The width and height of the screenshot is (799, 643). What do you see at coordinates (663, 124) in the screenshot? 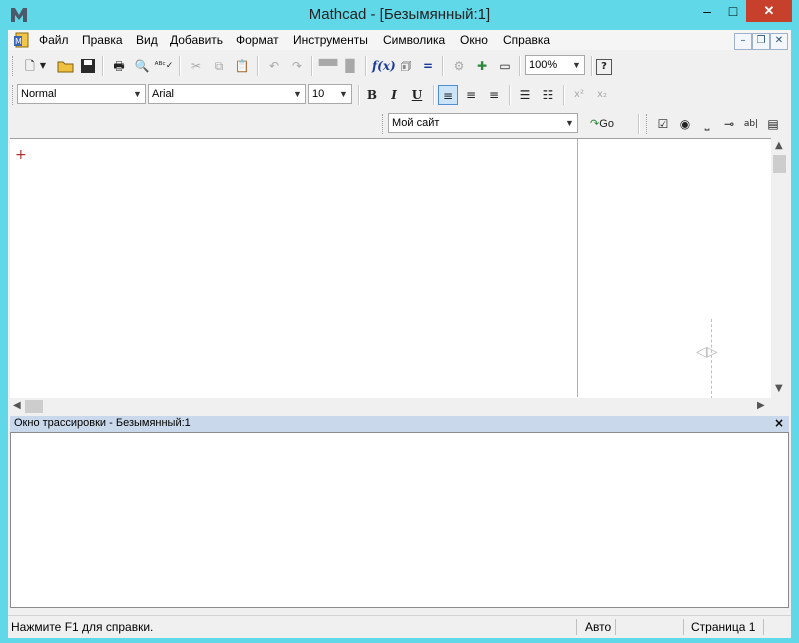
I see `checkbox-control-icon: ☑` at bounding box center [663, 124].